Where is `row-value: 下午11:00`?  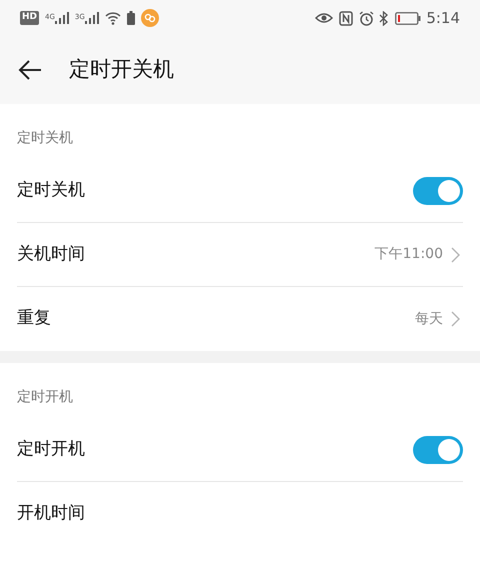 row-value: 下午11:00 is located at coordinates (408, 254).